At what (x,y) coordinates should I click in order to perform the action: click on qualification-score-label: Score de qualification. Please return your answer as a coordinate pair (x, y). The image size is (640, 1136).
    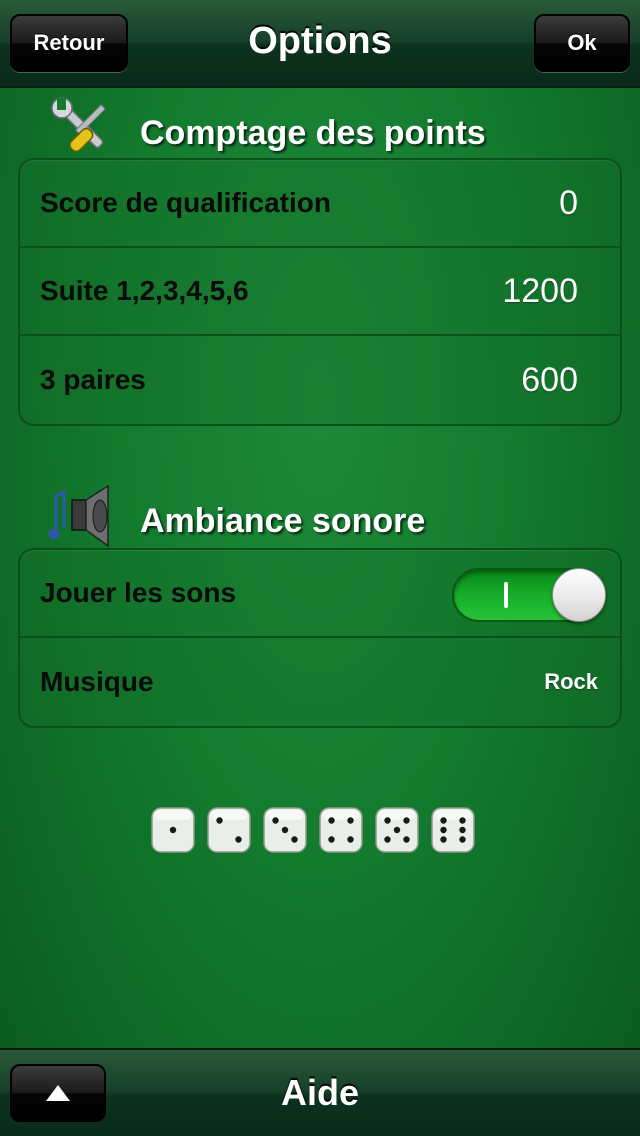
    Looking at the image, I should click on (185, 202).